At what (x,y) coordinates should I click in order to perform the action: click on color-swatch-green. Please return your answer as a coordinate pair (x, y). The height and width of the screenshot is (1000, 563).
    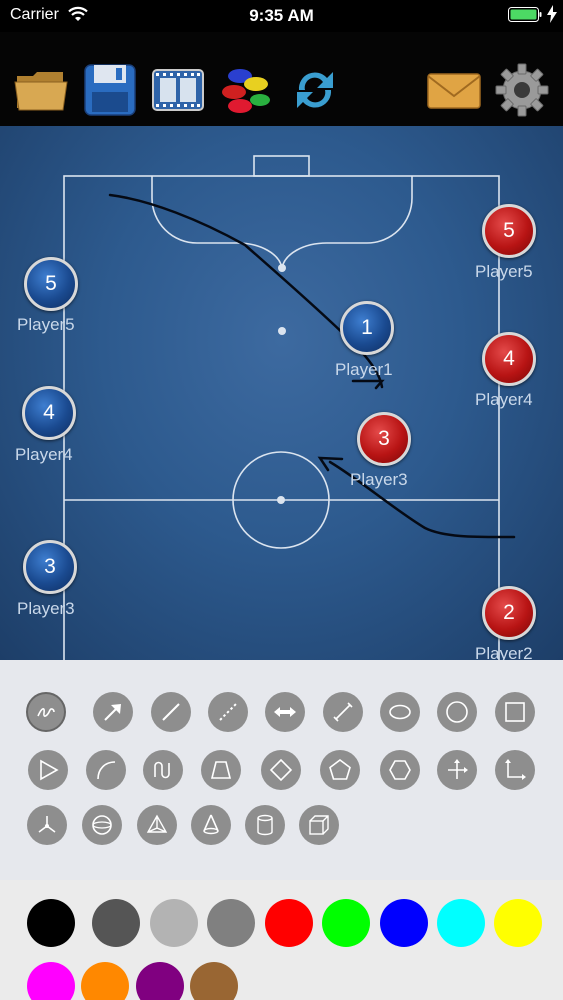
    Looking at the image, I should click on (346, 923).